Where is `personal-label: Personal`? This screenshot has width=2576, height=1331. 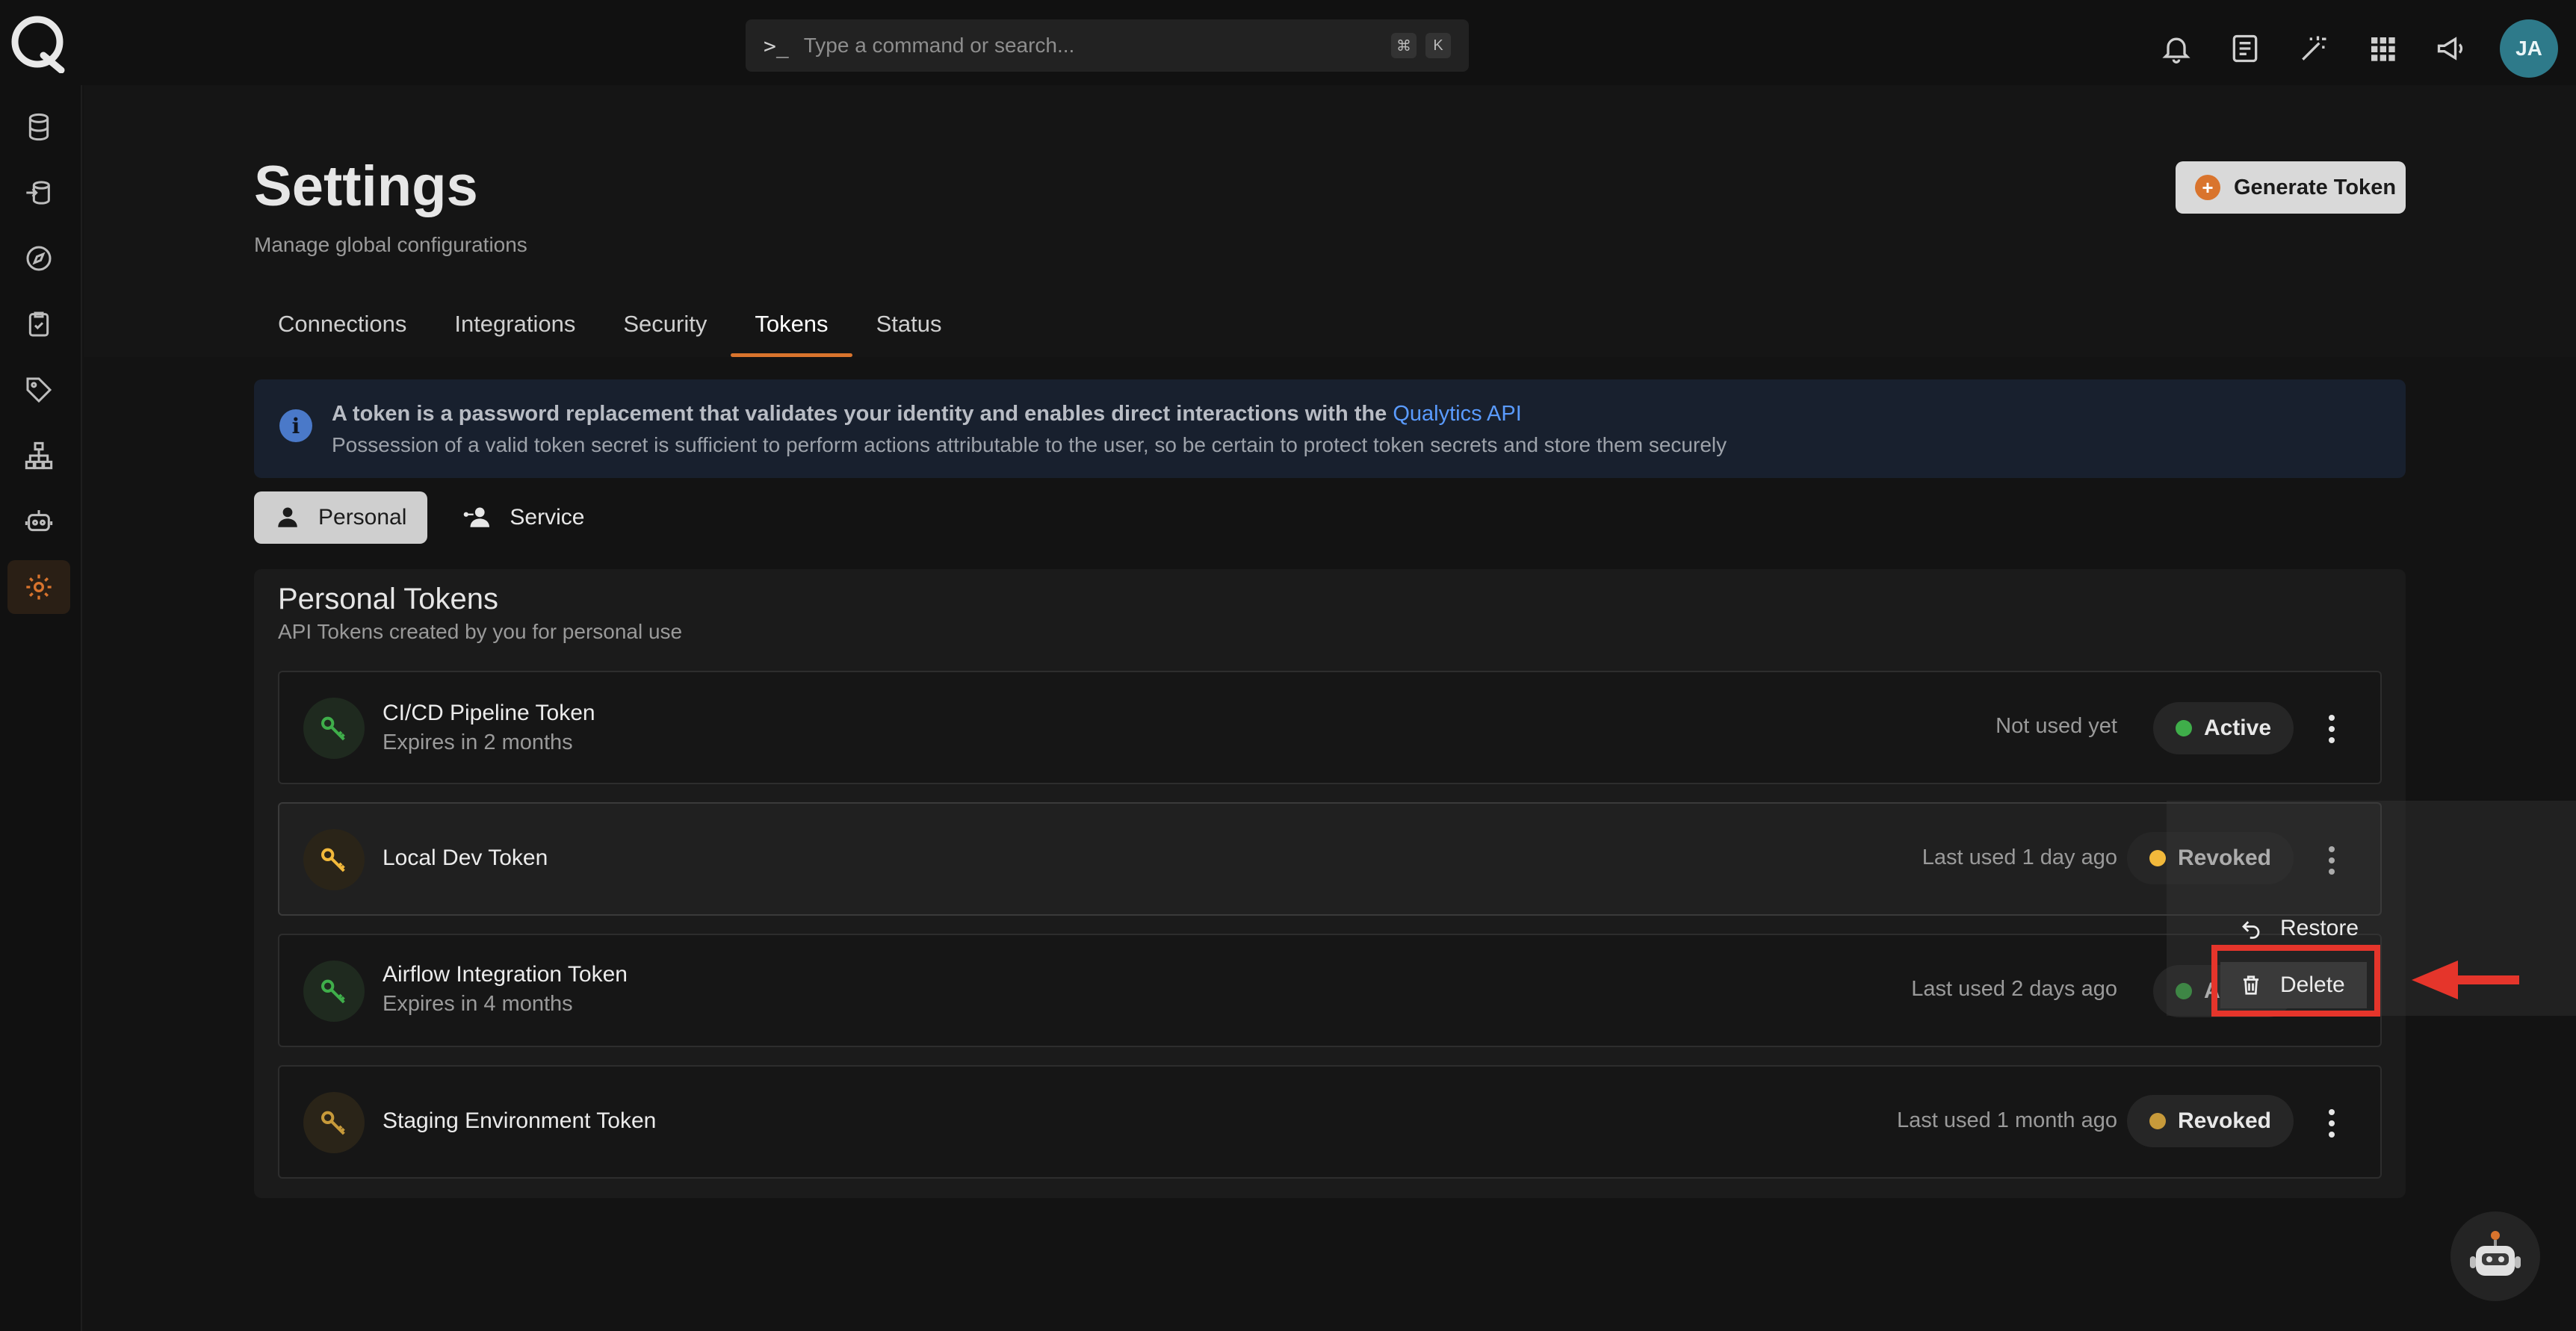 personal-label: Personal is located at coordinates (362, 517).